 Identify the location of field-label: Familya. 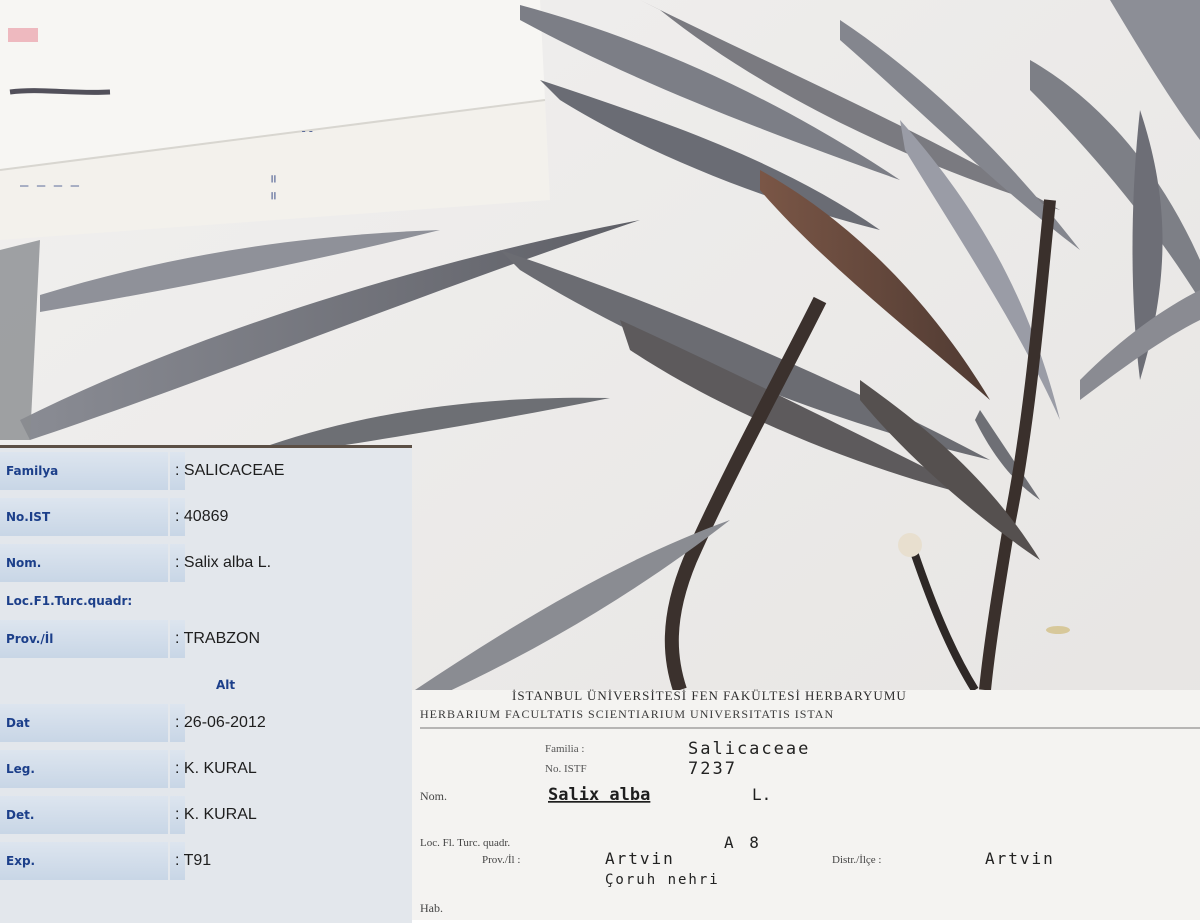
(84, 471).